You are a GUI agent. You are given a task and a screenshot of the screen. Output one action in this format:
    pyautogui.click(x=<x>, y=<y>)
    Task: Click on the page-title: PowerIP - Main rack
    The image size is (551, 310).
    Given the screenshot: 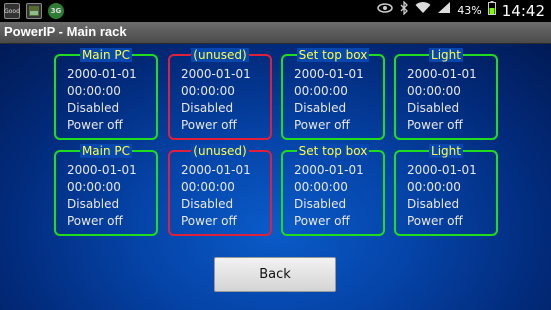 What is the action you would take?
    pyautogui.click(x=65, y=31)
    